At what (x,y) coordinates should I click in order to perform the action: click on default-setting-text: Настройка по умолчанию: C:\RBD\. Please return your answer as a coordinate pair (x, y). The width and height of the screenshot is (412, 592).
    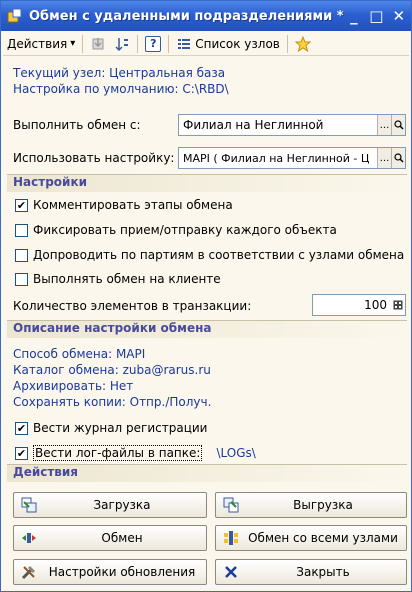
    Looking at the image, I should click on (121, 89).